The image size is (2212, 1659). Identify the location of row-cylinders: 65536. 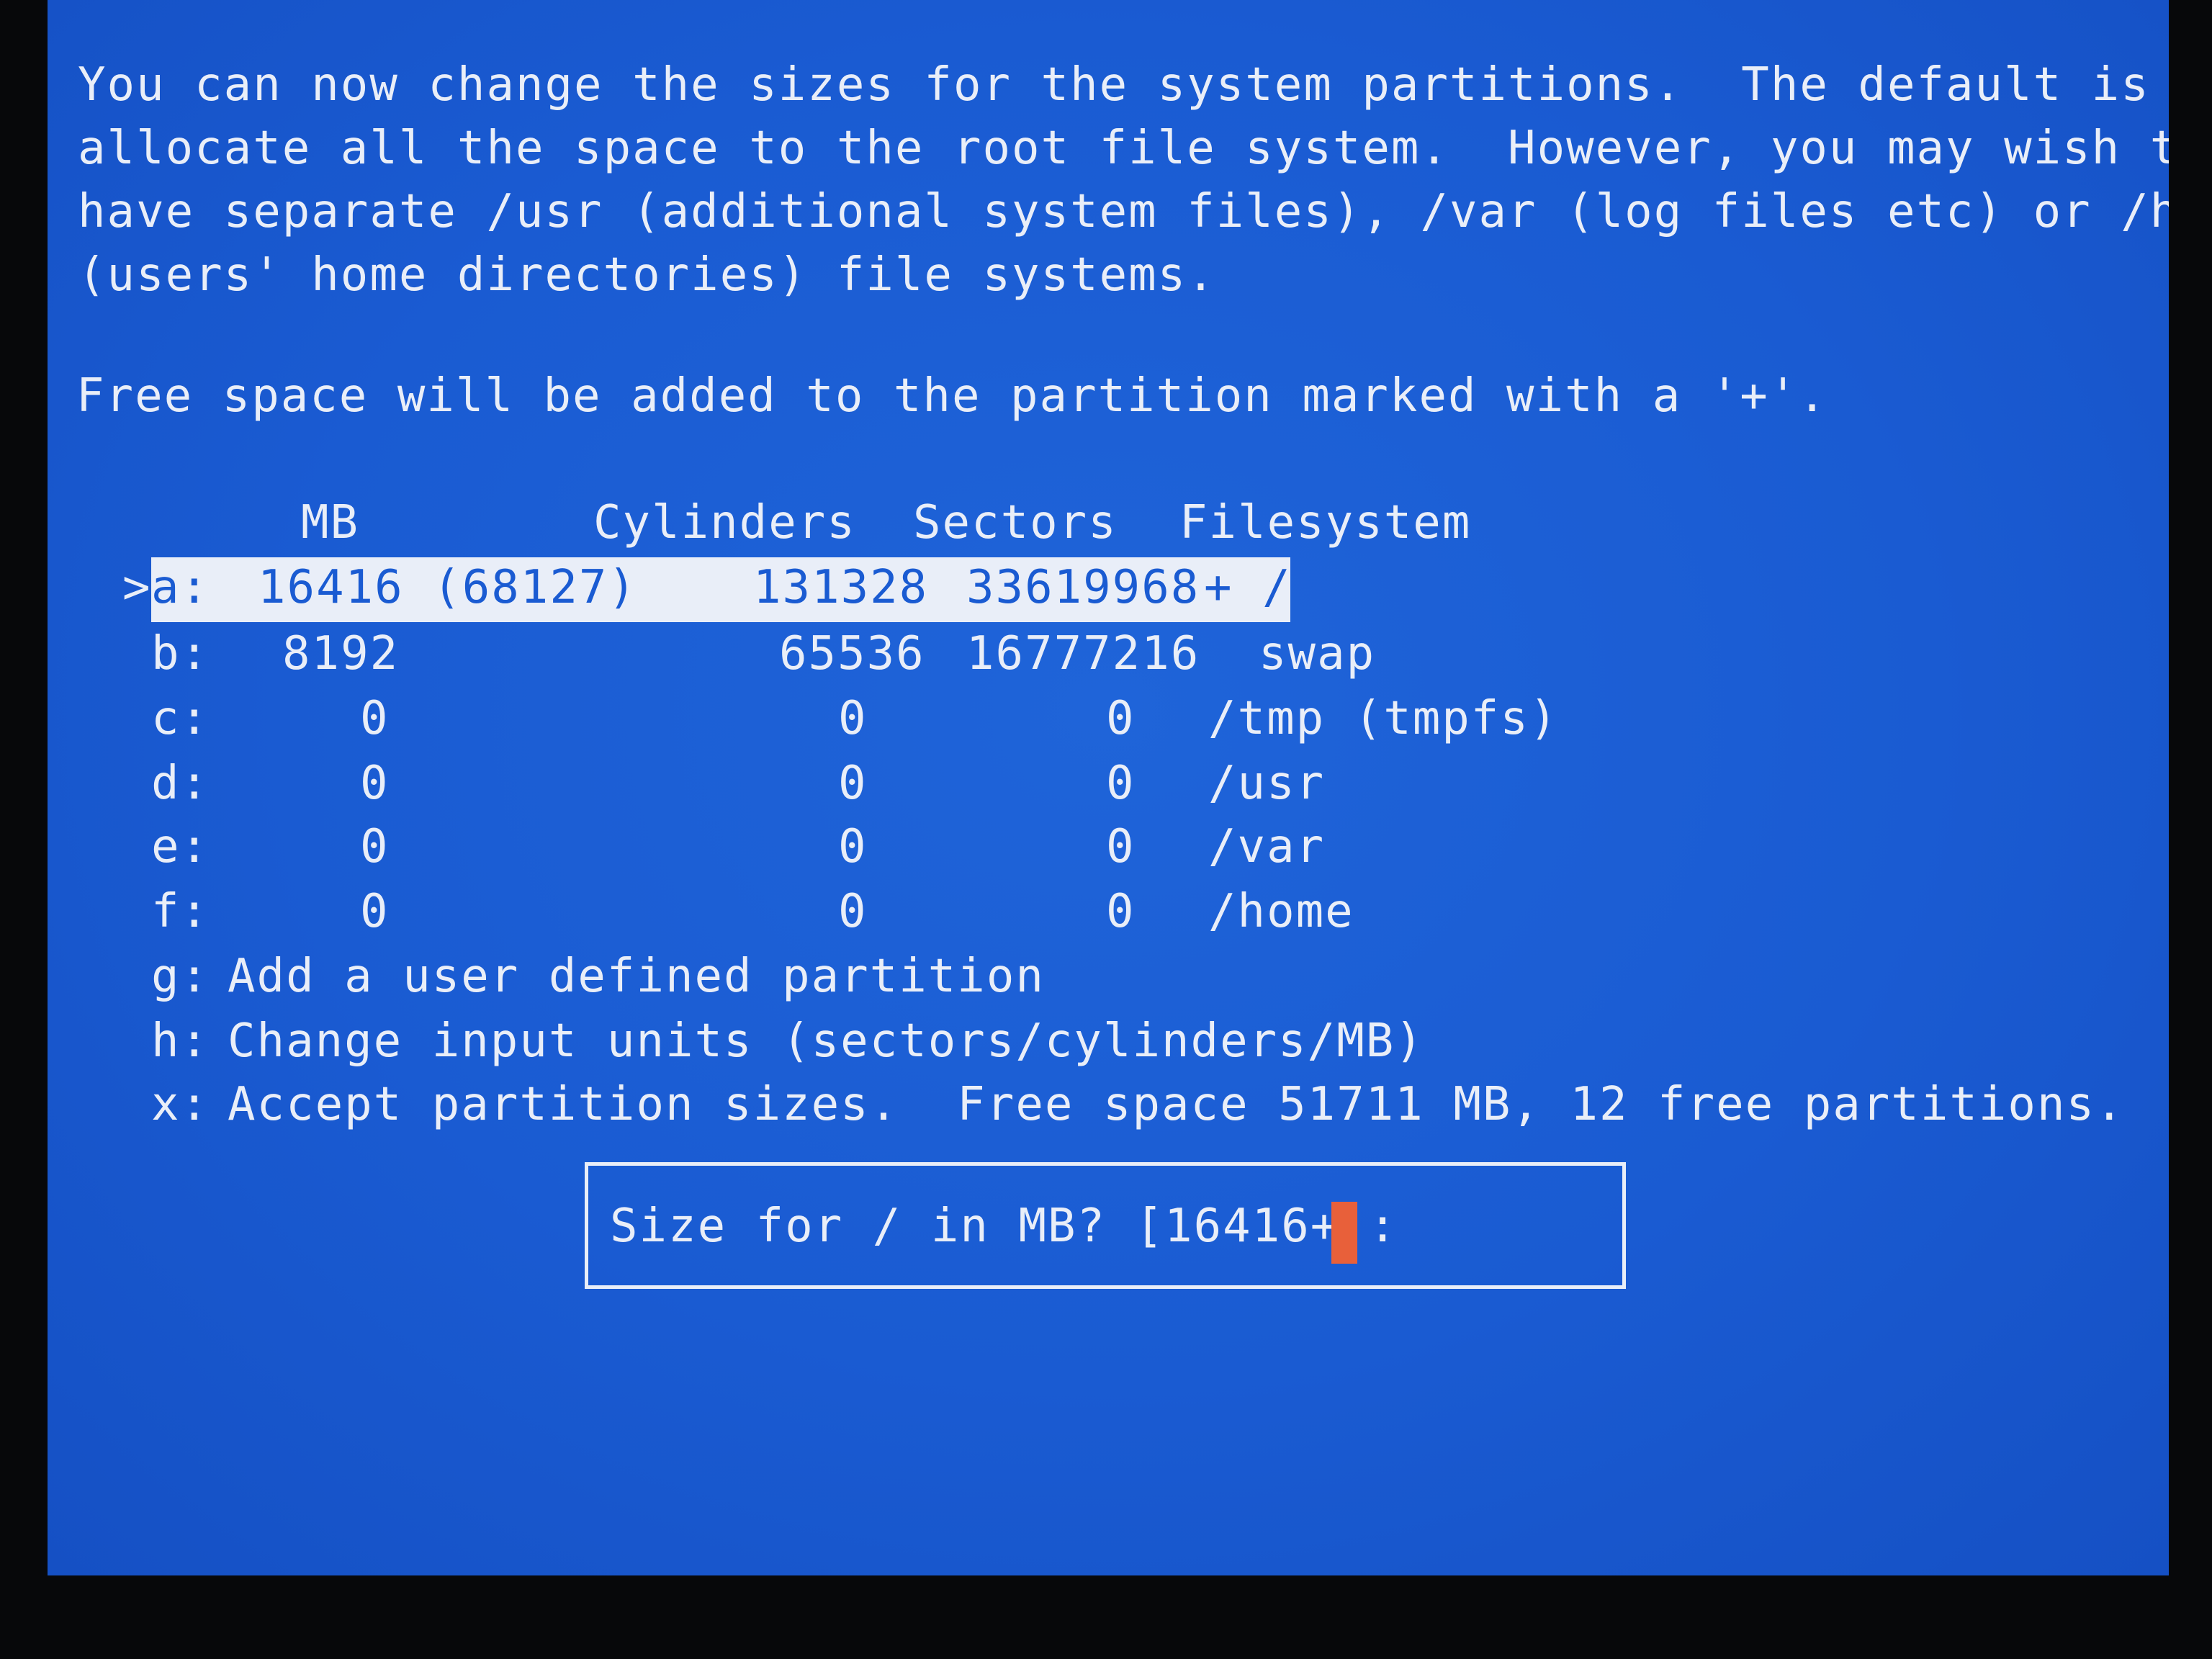
(852, 653).